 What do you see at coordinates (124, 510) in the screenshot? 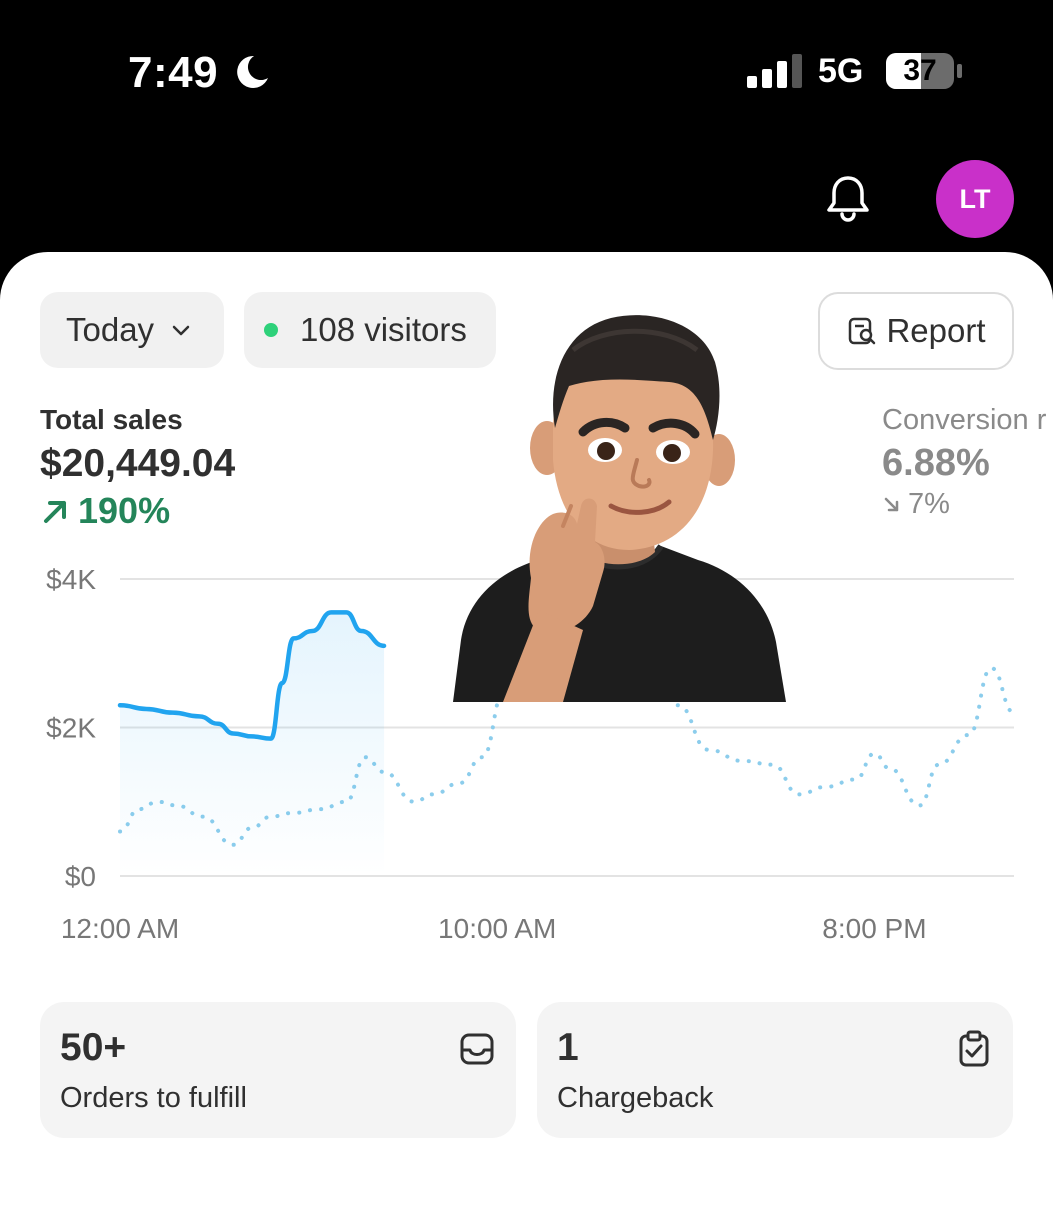
I see `total-sales-delta-value: 190%` at bounding box center [124, 510].